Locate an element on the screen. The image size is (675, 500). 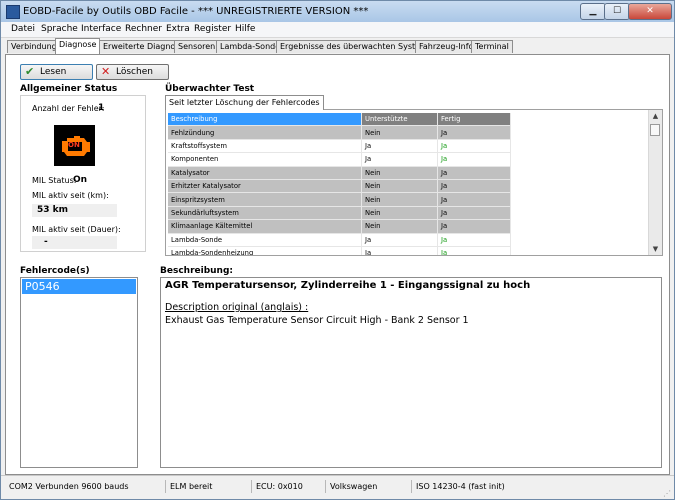
table-row: Erhitzter Katalysator Nein Ja is located at coordinates (339, 186).